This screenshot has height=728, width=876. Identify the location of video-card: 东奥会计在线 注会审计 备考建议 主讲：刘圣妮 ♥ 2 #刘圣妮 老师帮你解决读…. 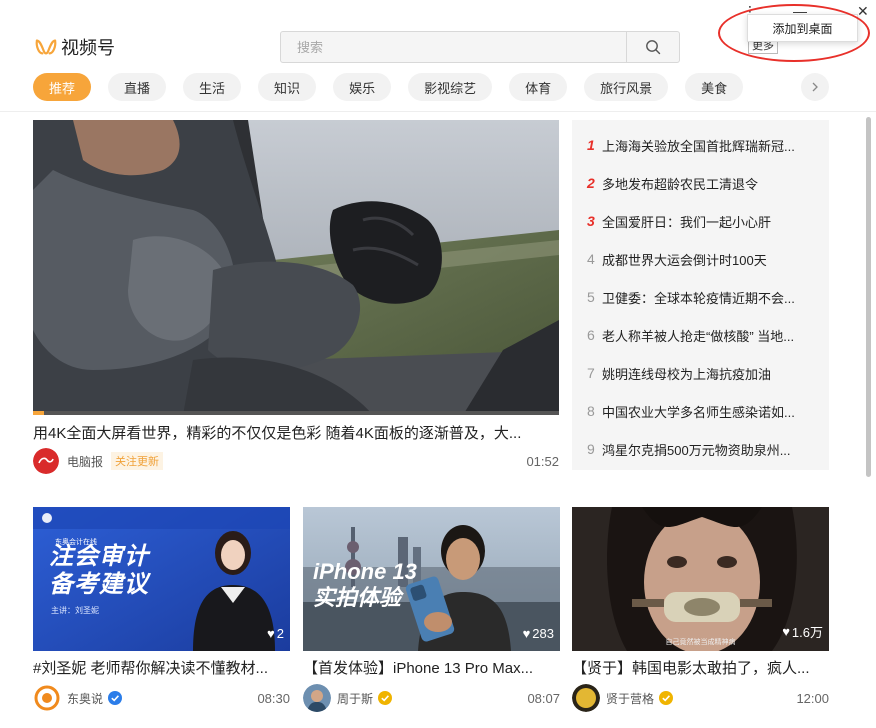
(161, 609).